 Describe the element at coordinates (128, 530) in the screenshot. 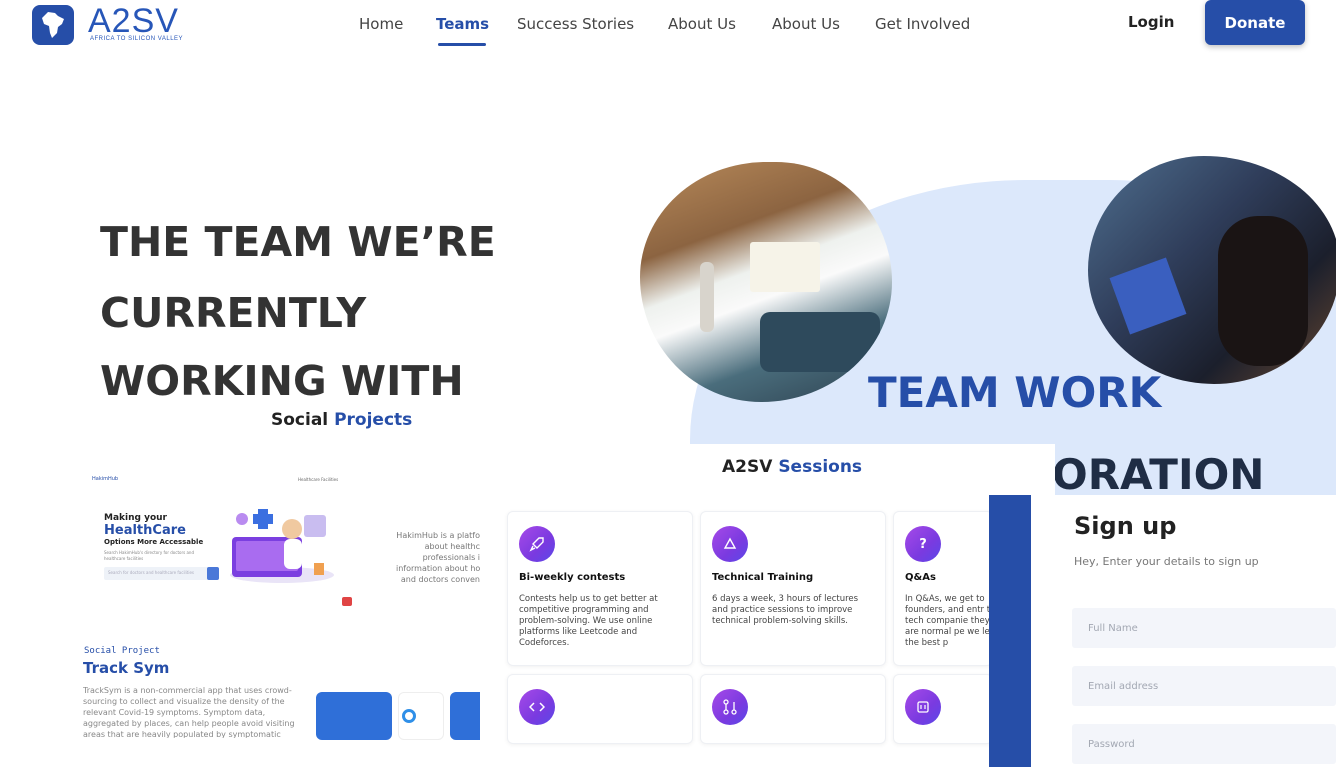

I see `hakimhub-health: Health` at that location.